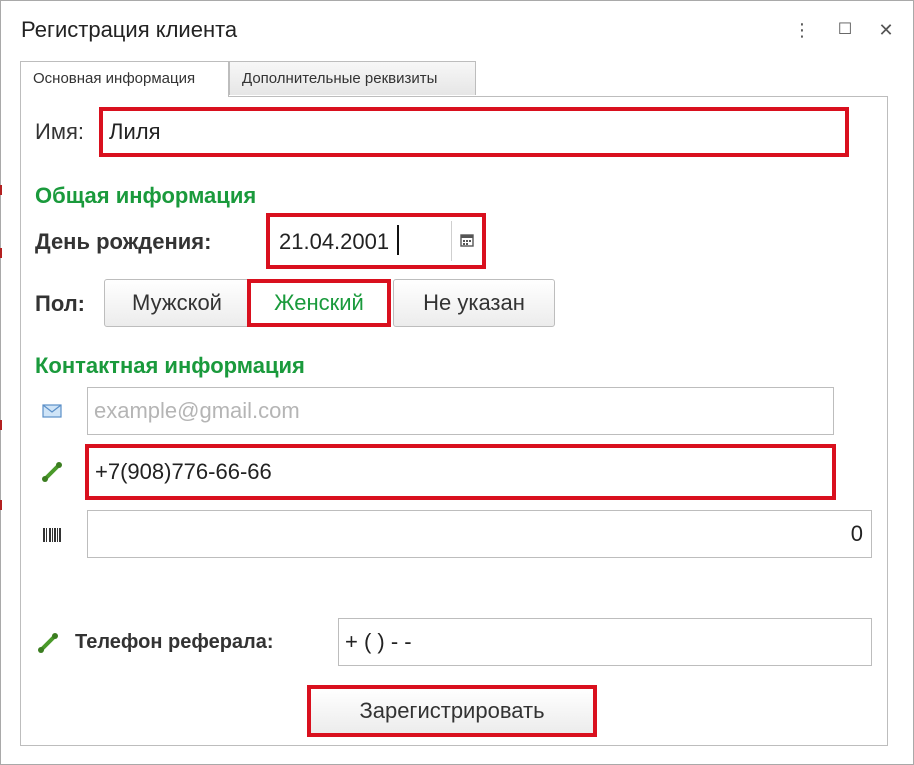  Describe the element at coordinates (123, 241) in the screenshot. I see `birthday-label: День рождения:` at that location.